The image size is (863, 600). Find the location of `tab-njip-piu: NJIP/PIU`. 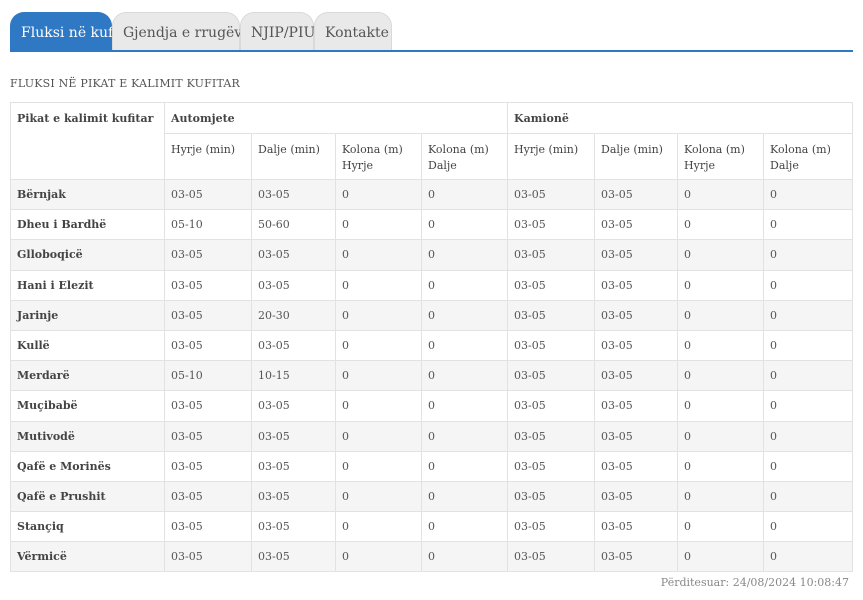

tab-njip-piu: NJIP/PIU is located at coordinates (277, 31).